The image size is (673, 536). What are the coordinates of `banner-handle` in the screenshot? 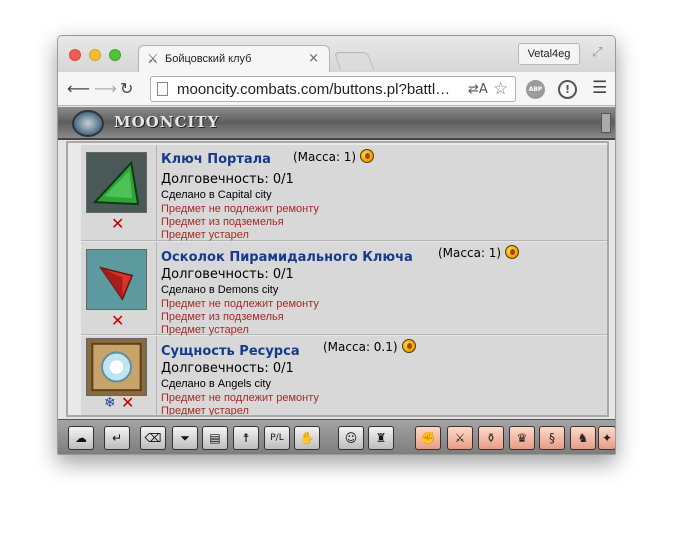 It's located at (606, 123).